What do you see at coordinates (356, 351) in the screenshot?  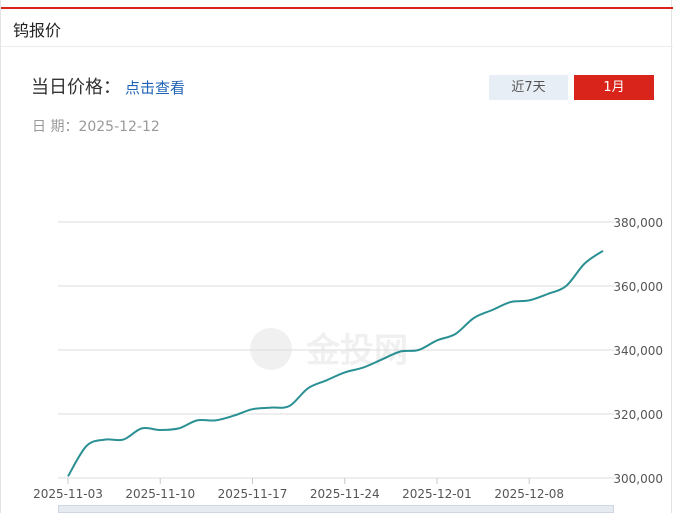 I see `watermark-text: 金投网` at bounding box center [356, 351].